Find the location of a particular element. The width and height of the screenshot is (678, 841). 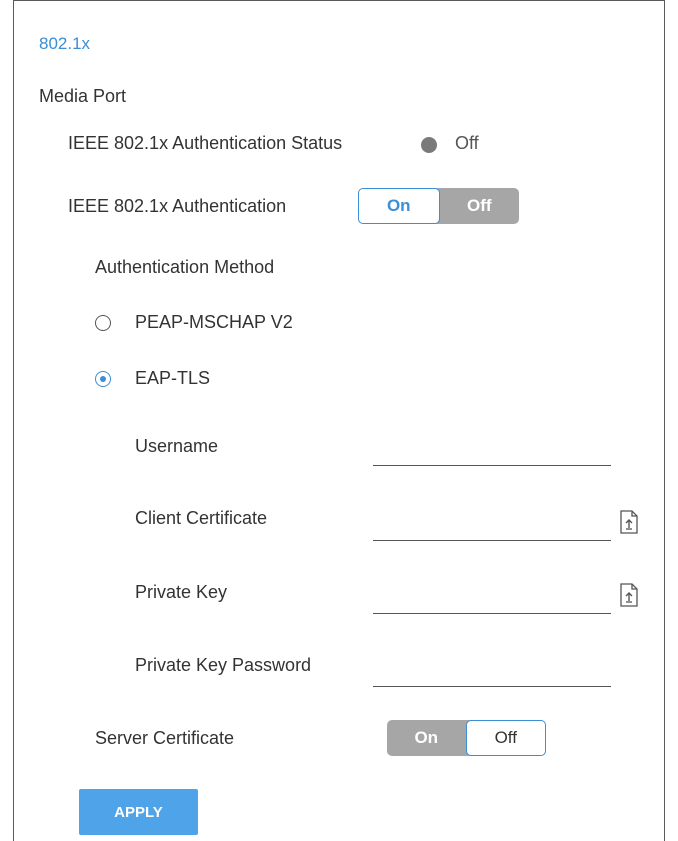

radio-eap-tls is located at coordinates (103, 379).